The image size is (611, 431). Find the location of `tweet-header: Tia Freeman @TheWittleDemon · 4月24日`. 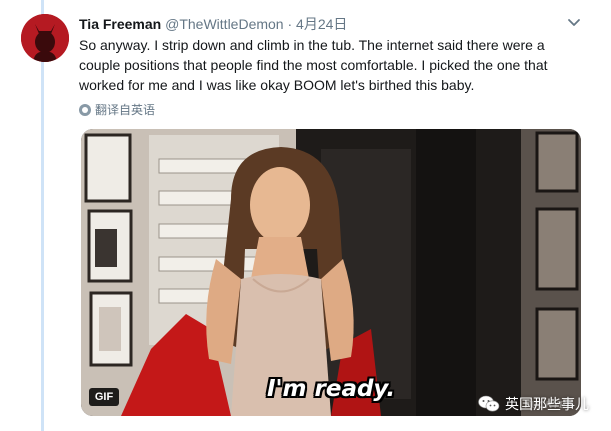

tweet-header: Tia Freeman @TheWittleDemon · 4月24日 is located at coordinates (330, 24).